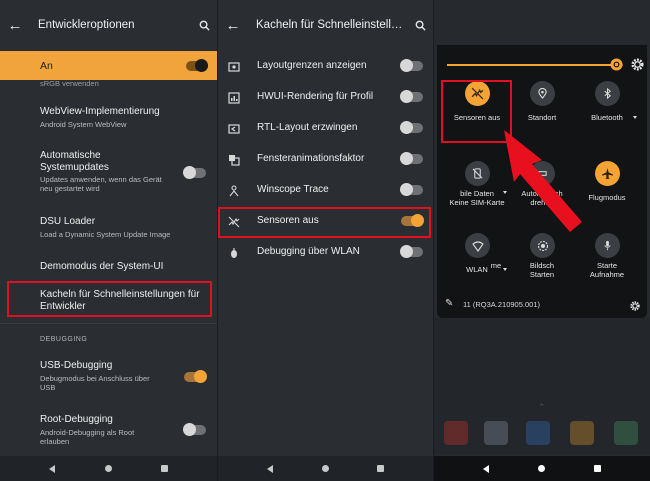  Describe the element at coordinates (87, 437) in the screenshot. I see `setting-subtitle: Android-Debugging als Root erlauben` at that location.